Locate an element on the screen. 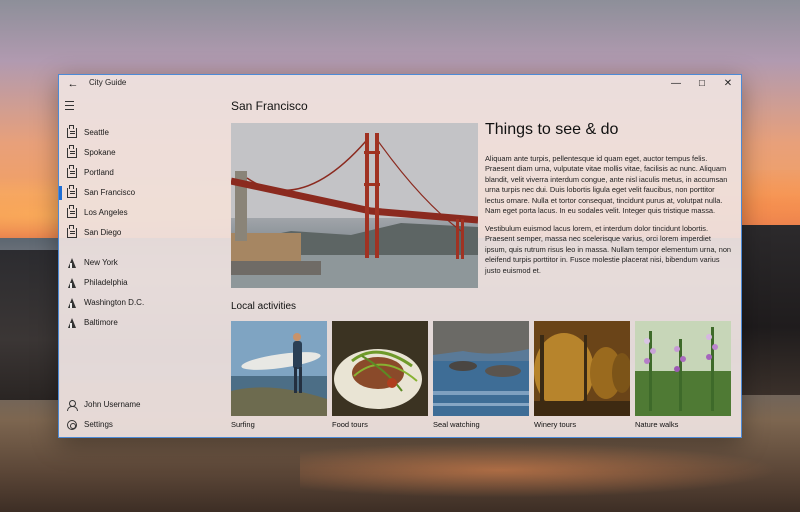 The image size is (800, 512). sidebar-item-portland: Portland is located at coordinates (140, 173).